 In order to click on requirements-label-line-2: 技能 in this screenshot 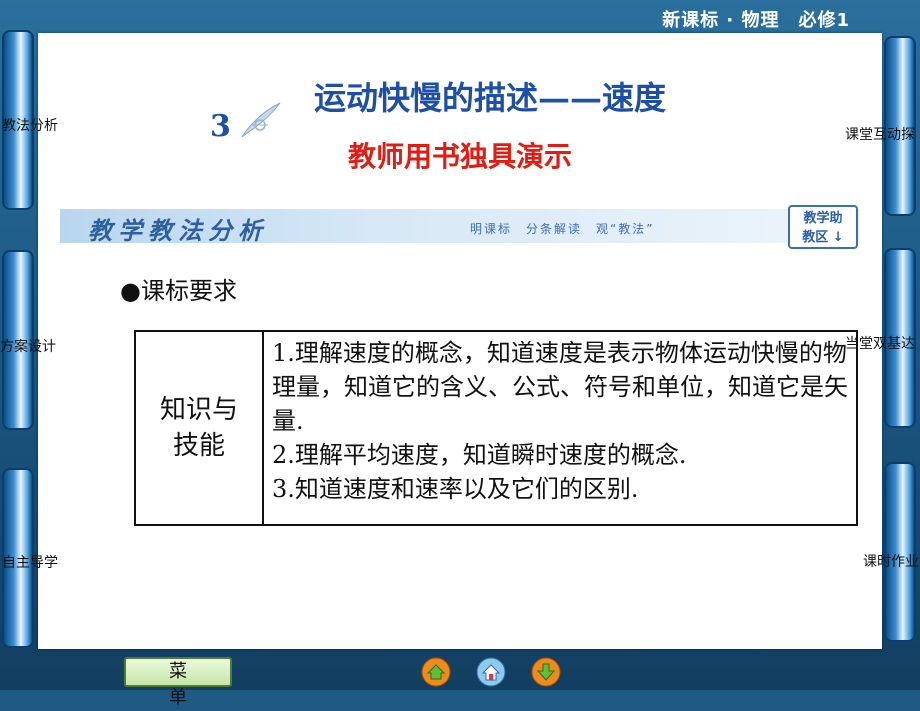, I will do `click(198, 446)`.